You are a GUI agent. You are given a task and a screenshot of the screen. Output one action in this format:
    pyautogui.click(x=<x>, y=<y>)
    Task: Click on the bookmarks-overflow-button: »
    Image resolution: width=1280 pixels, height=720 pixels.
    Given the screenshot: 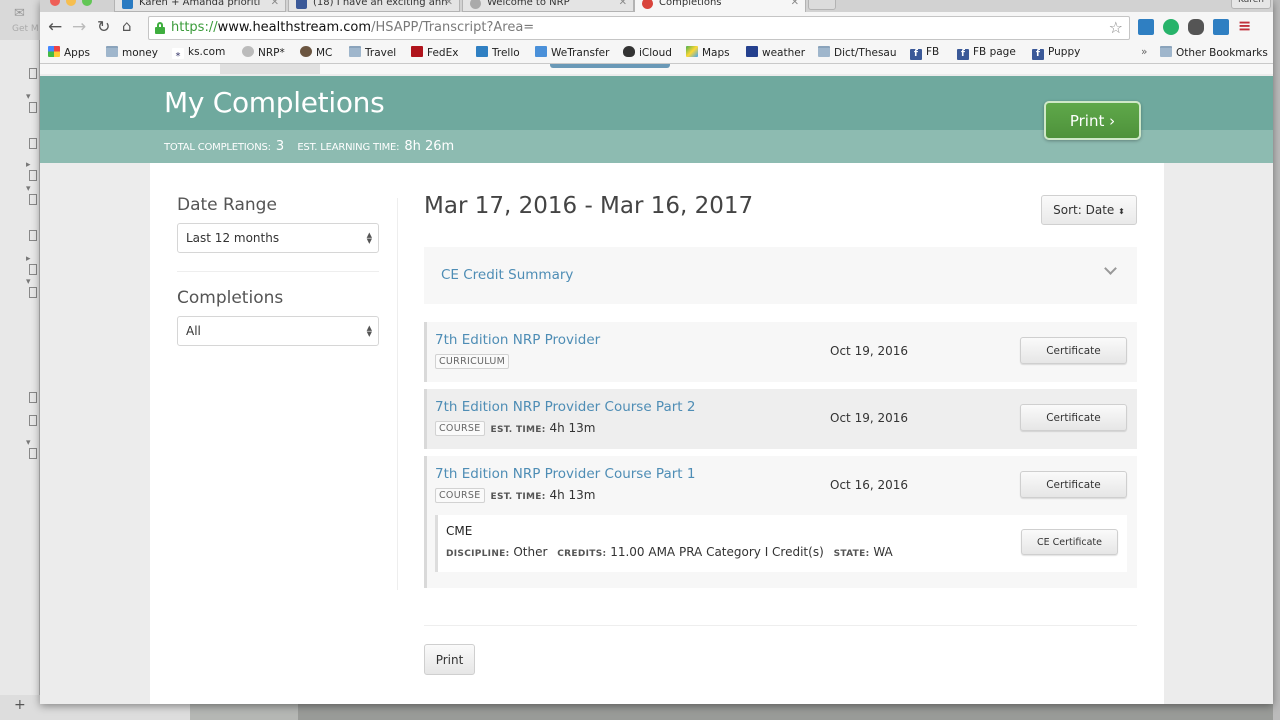 What is the action you would take?
    pyautogui.click(x=1144, y=52)
    